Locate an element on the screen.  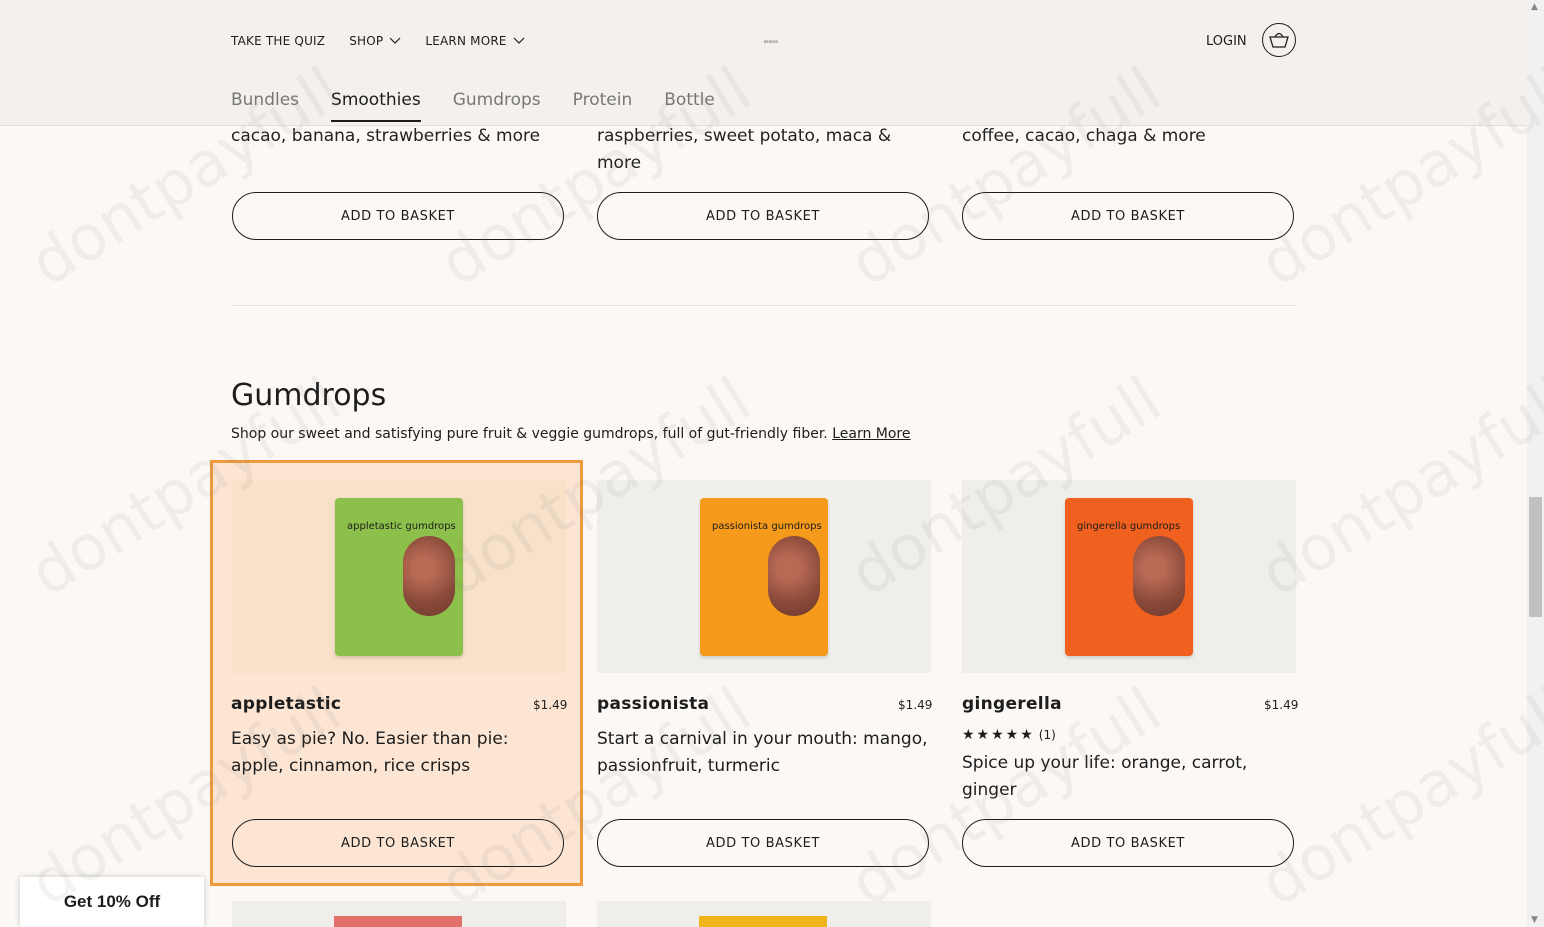
tab-bottle: Bottle is located at coordinates (689, 106).